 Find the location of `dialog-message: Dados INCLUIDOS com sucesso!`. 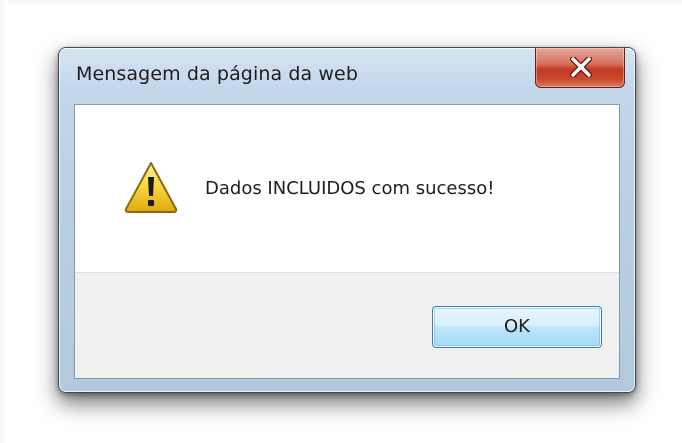

dialog-message: Dados INCLUIDOS com sucesso! is located at coordinates (350, 188).